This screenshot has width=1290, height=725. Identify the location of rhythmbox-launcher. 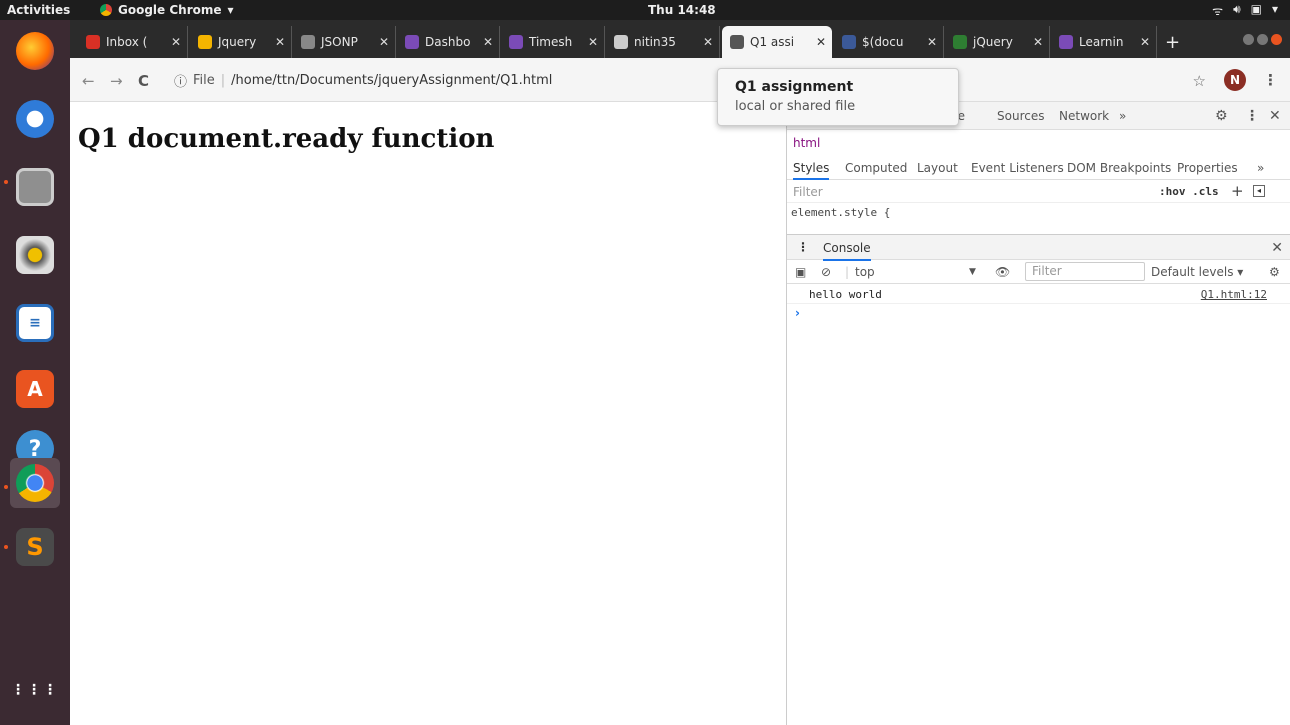
(35, 255).